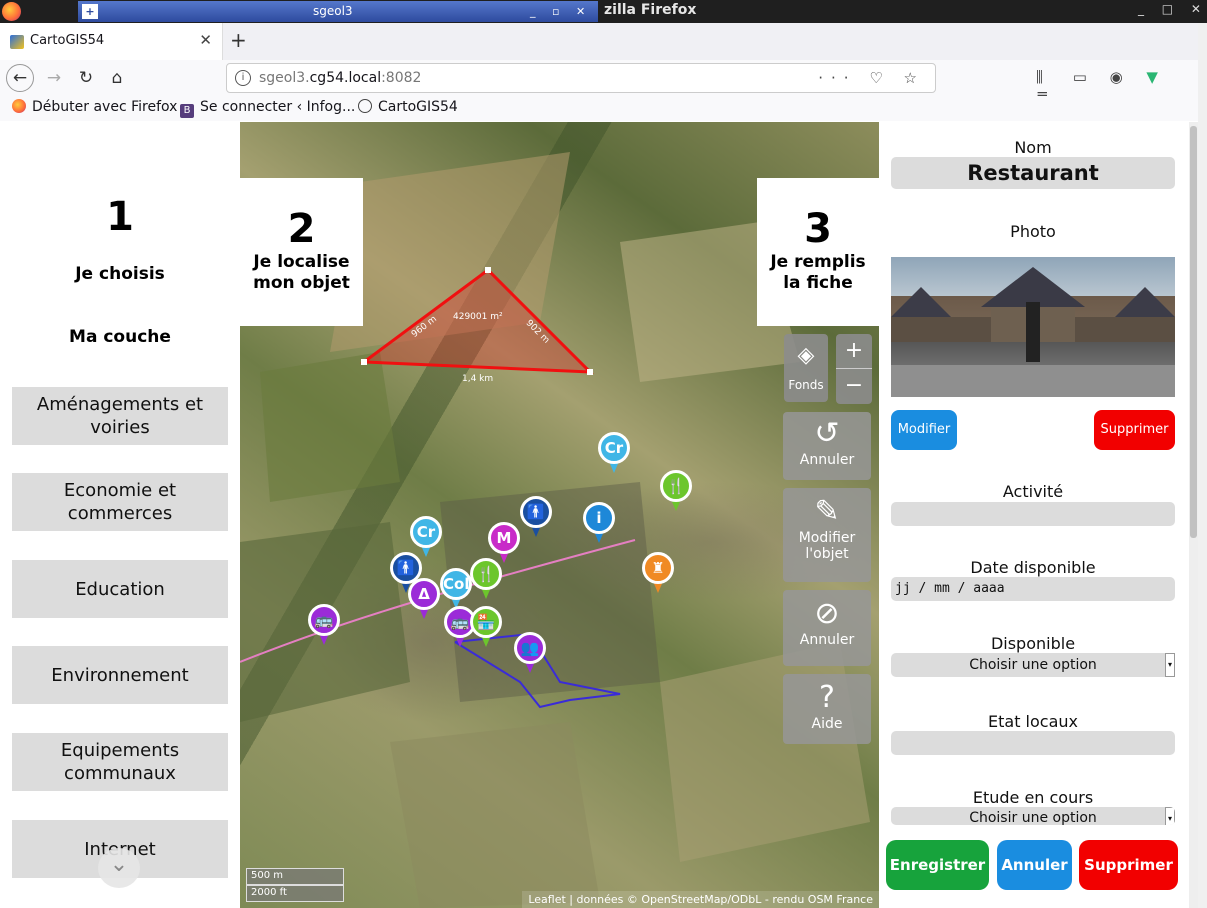 The width and height of the screenshot is (1207, 908). I want to click on etude-select: Choisir une option ▾, so click(1033, 816).